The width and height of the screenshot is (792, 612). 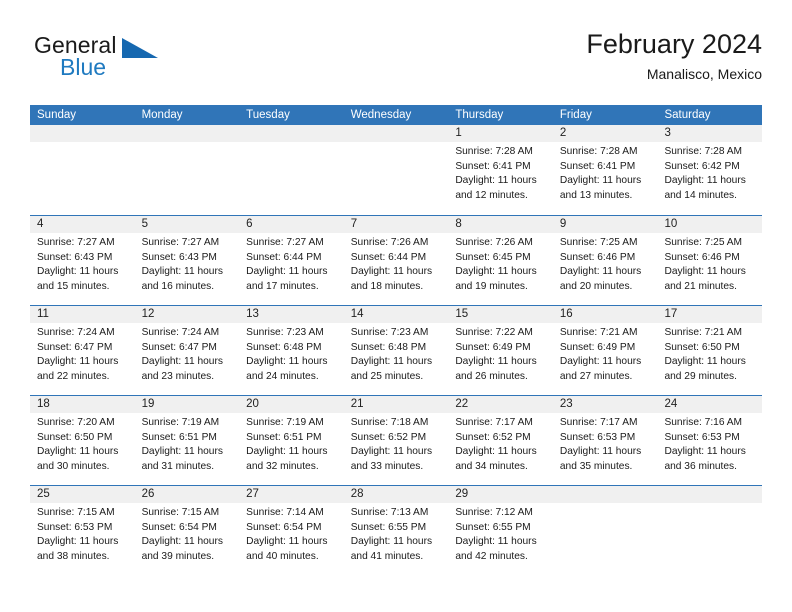 I want to click on day-daylight-2-text: and 29 minutes., so click(x=700, y=376).